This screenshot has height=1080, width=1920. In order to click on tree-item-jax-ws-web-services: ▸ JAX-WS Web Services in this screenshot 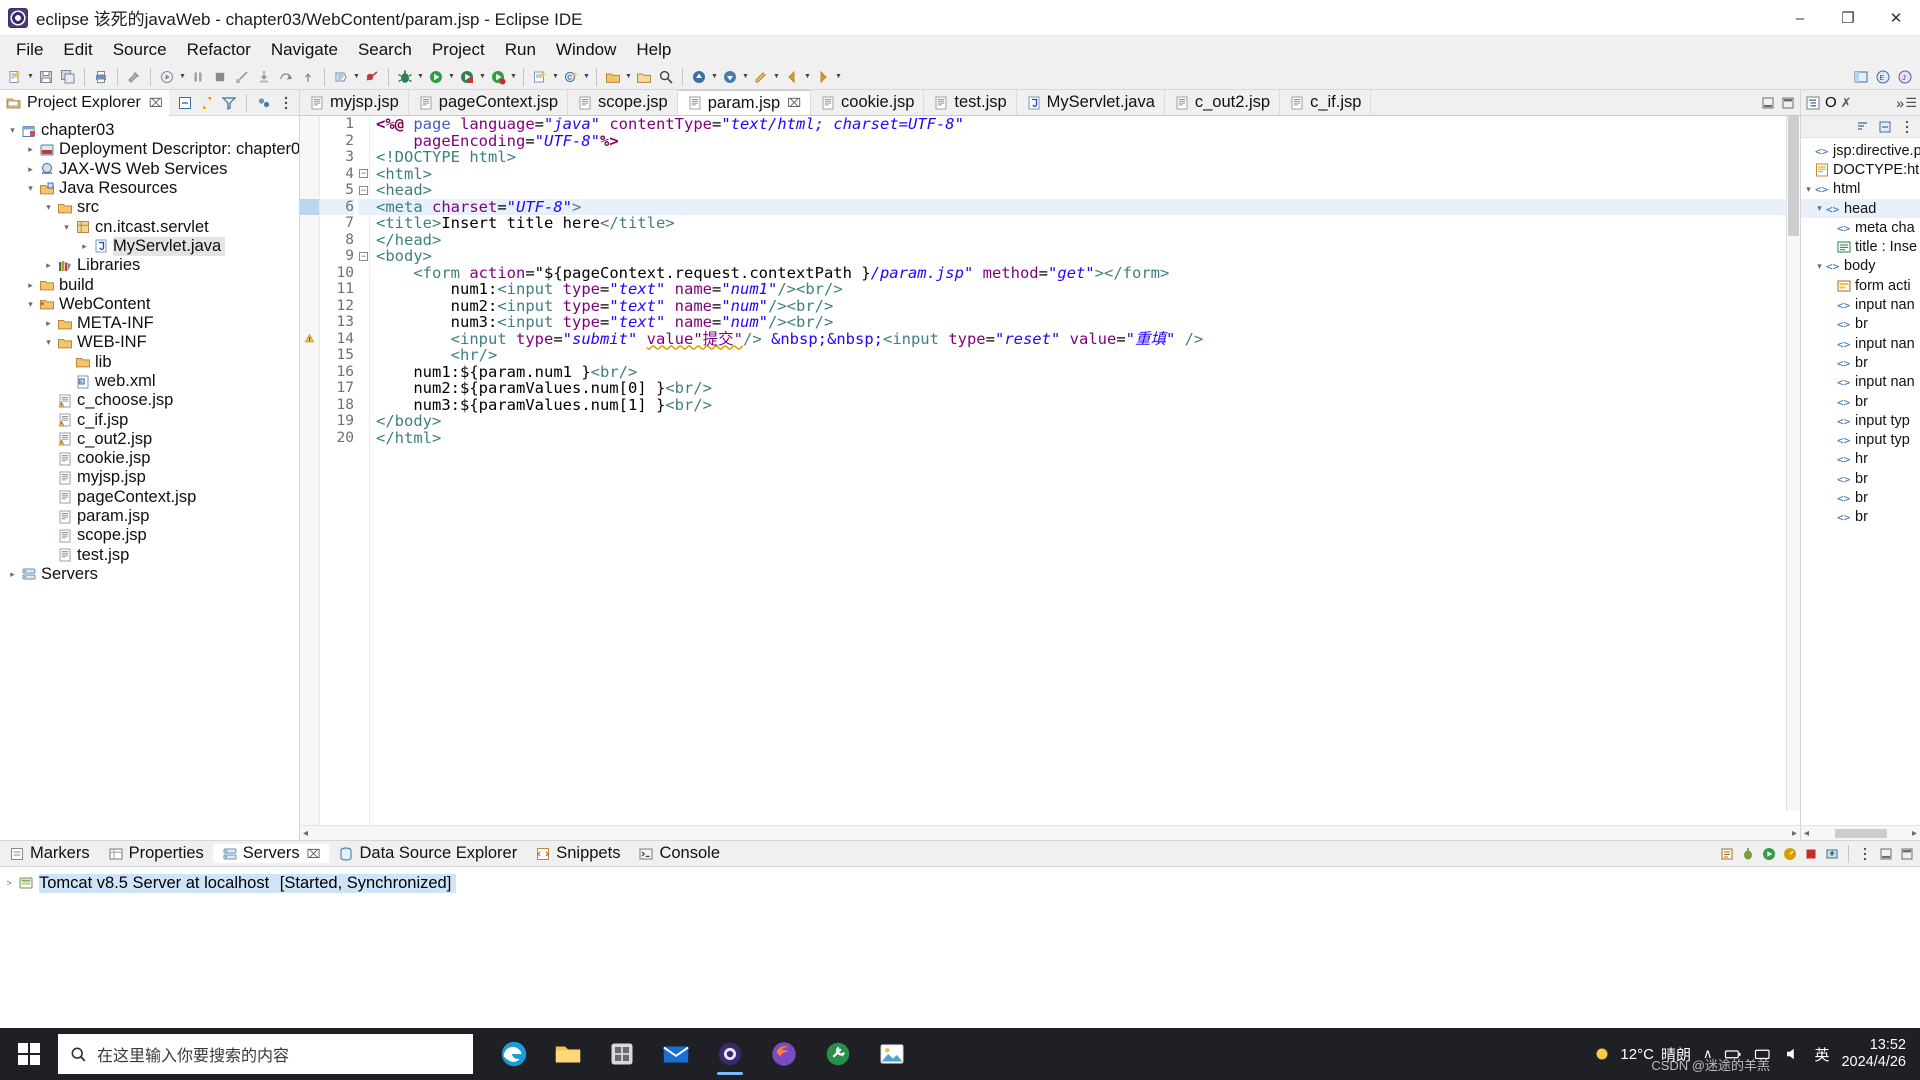, I will do `click(149, 169)`.